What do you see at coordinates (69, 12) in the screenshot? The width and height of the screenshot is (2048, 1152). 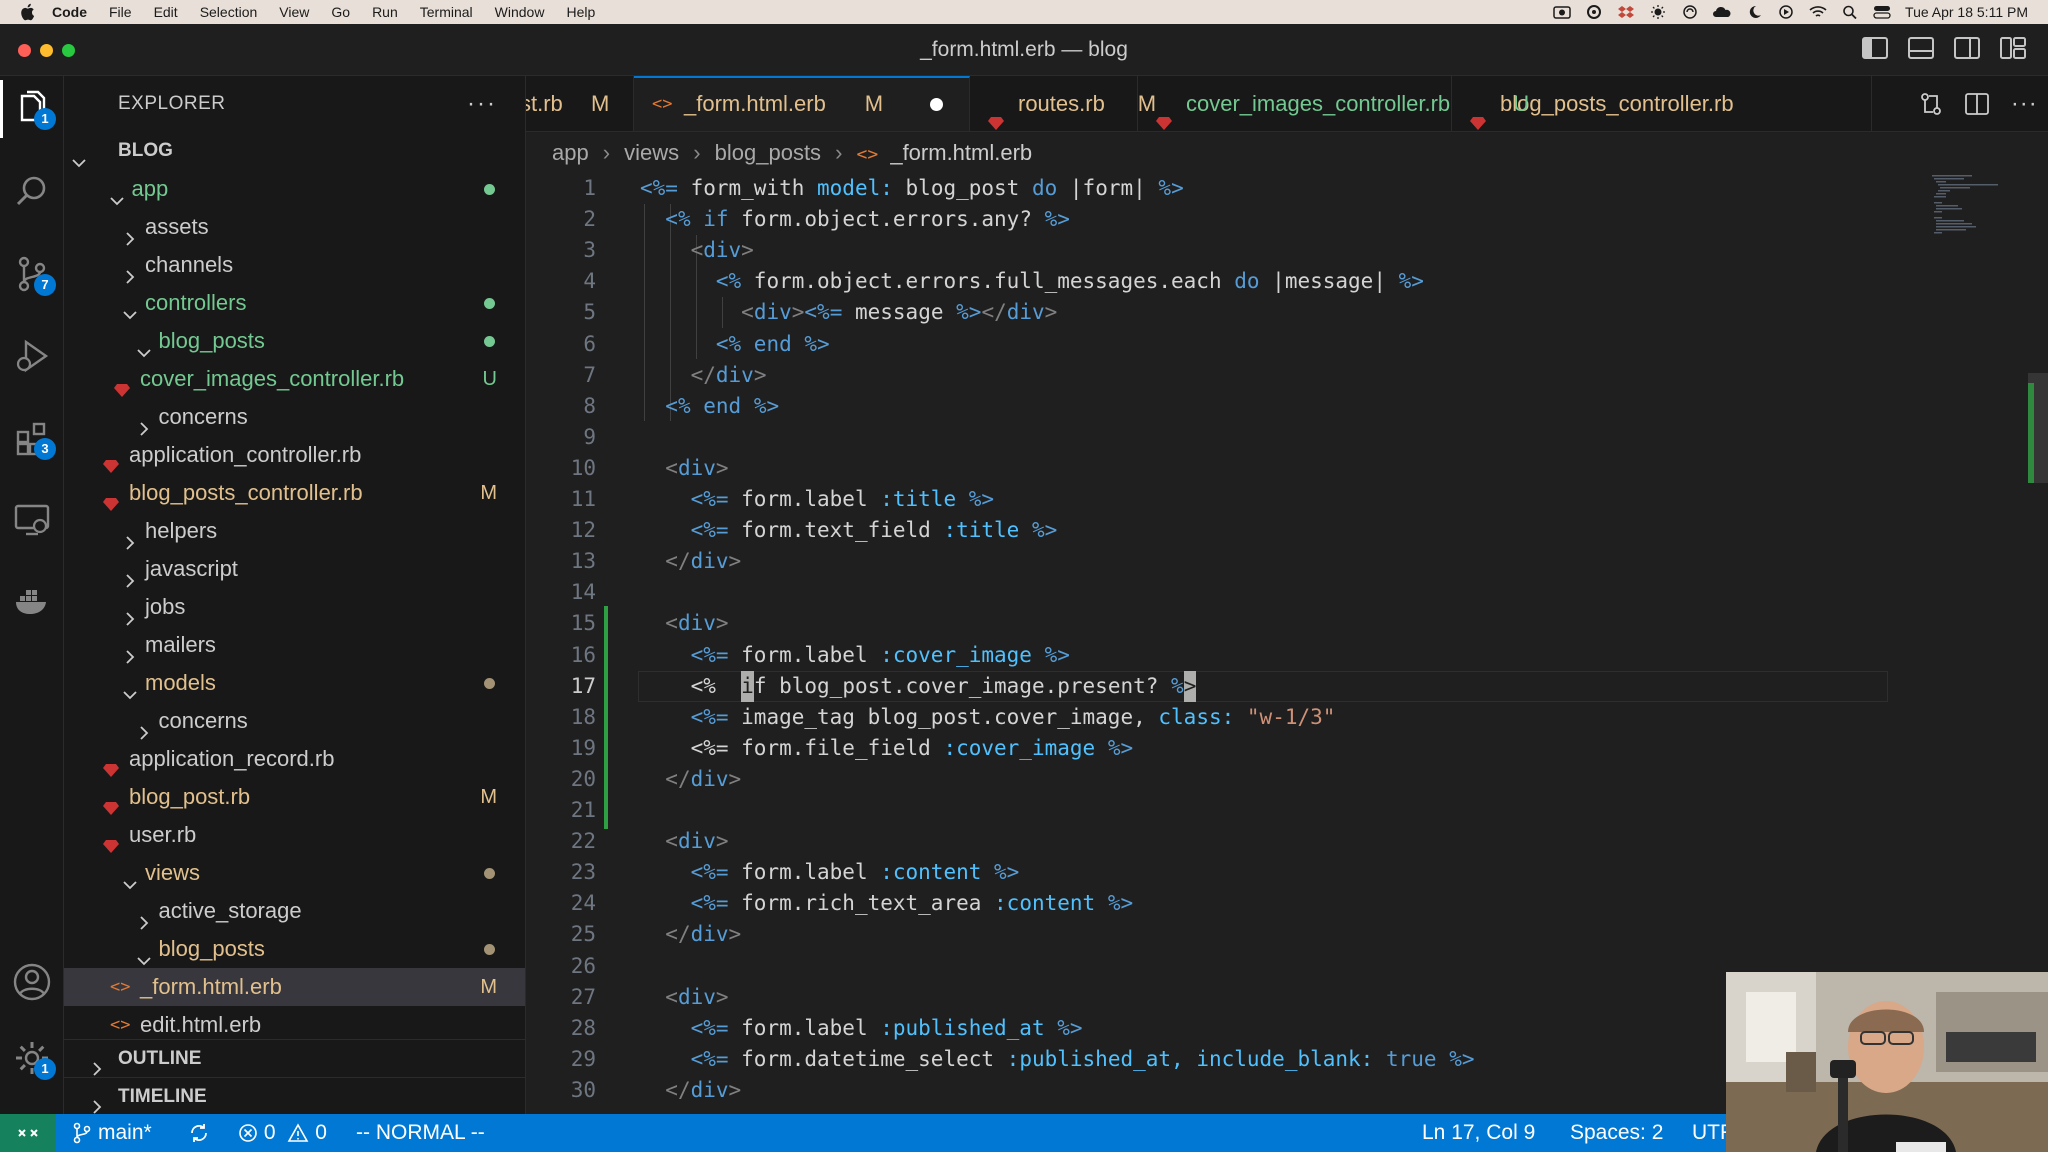 I see `menu-app-name: Code` at bounding box center [69, 12].